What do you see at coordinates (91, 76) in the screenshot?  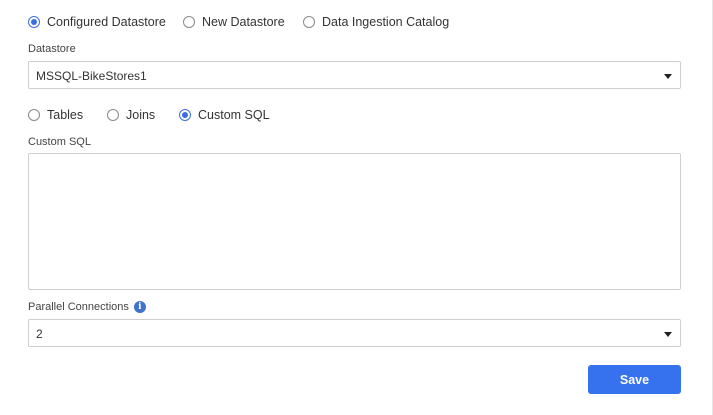 I see `datastore-selected-value: MSSQL-BikeStores1` at bounding box center [91, 76].